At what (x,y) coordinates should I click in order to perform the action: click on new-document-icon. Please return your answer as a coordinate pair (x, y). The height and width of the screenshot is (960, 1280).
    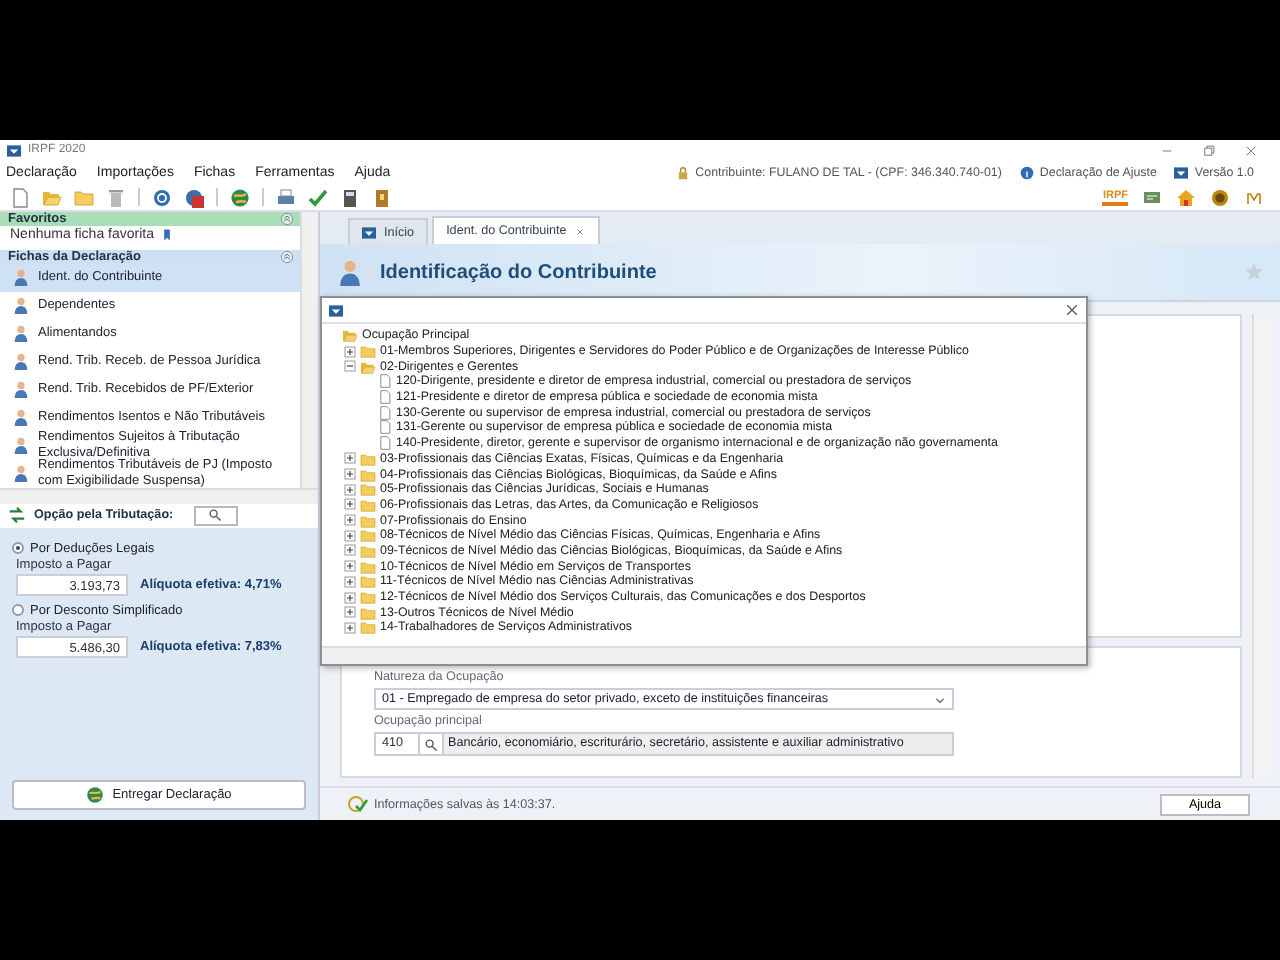
    Looking at the image, I should click on (20, 197).